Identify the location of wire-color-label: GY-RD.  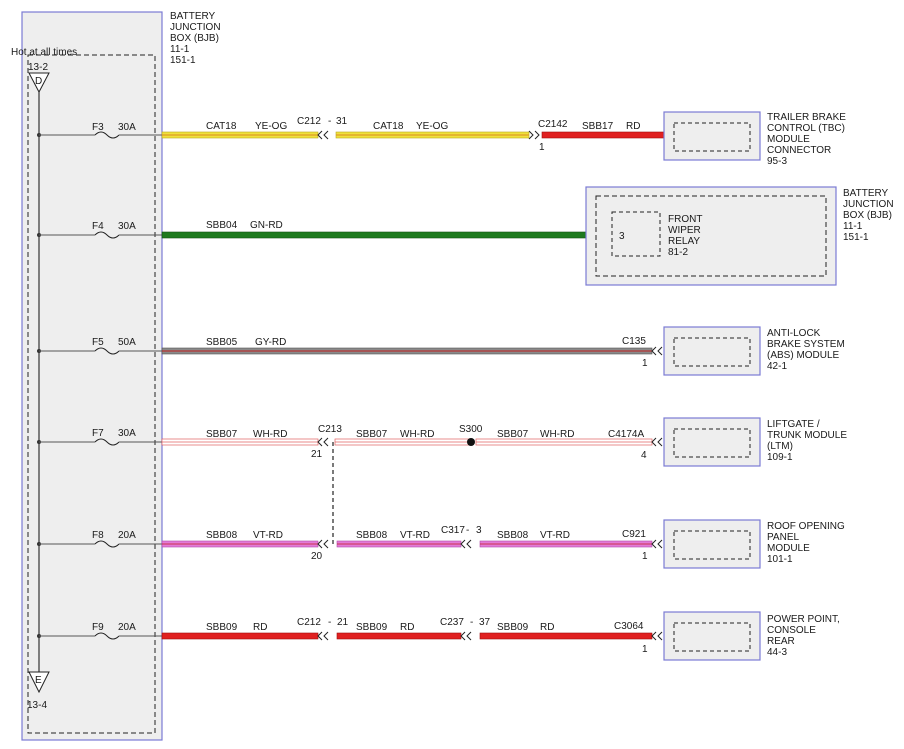
(270, 342).